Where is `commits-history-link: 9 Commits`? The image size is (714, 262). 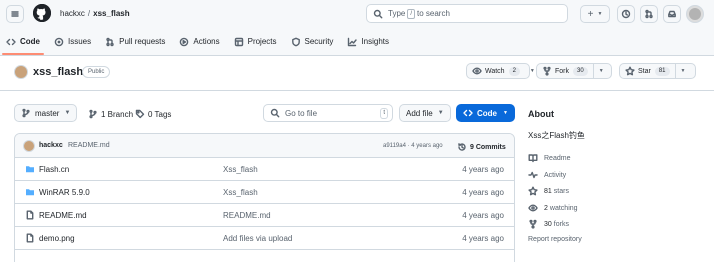 commits-history-link: 9 Commits is located at coordinates (481, 147).